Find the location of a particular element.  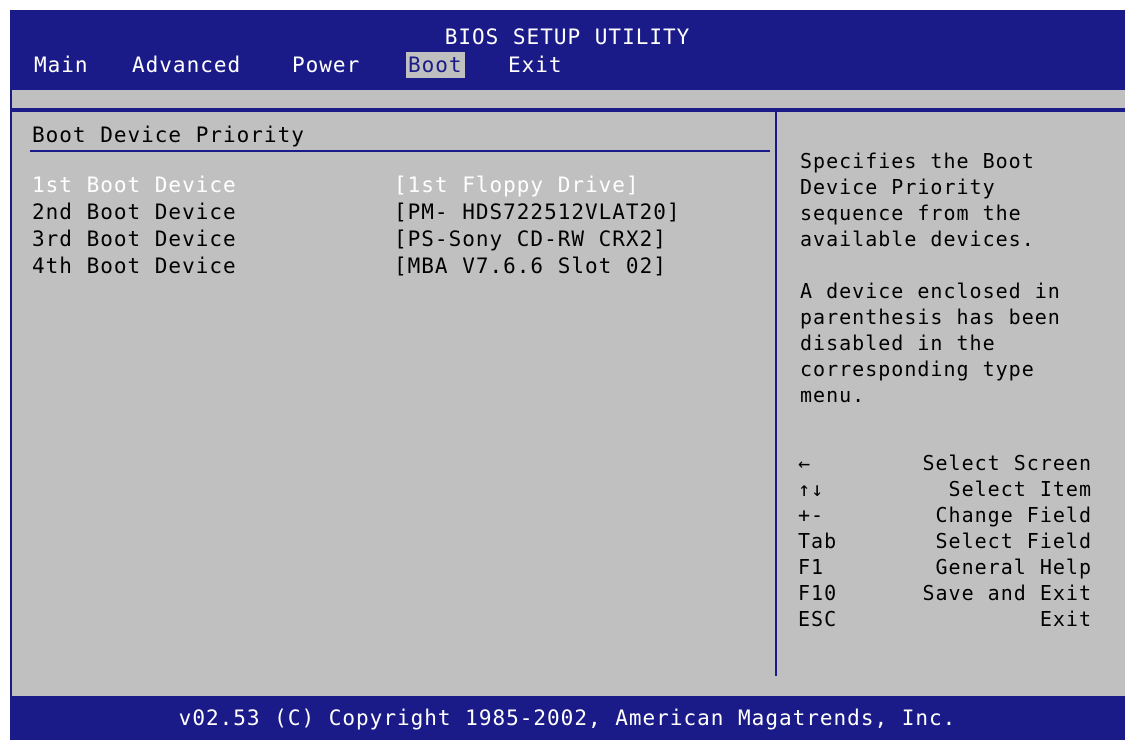

up-down-arrows-icon: ↑↓ is located at coordinates (811, 489).